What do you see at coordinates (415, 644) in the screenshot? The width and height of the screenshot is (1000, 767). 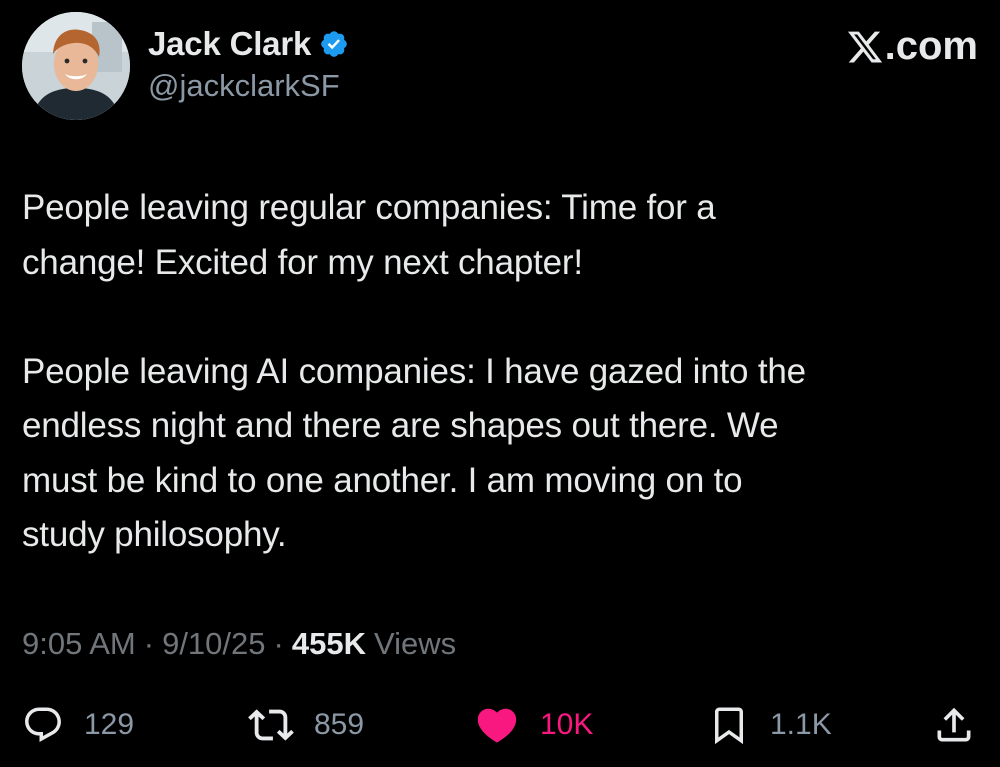 I see `views-label: Views` at bounding box center [415, 644].